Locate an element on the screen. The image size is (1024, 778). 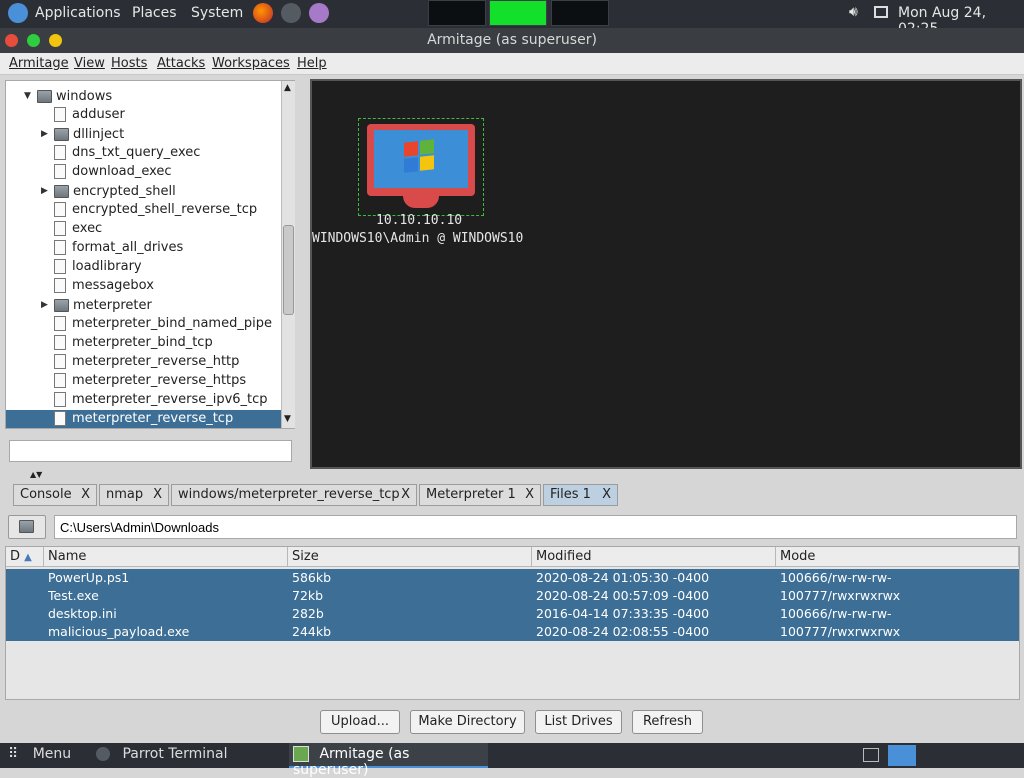
tree-item-label: loadlibrary is located at coordinates (107, 266).